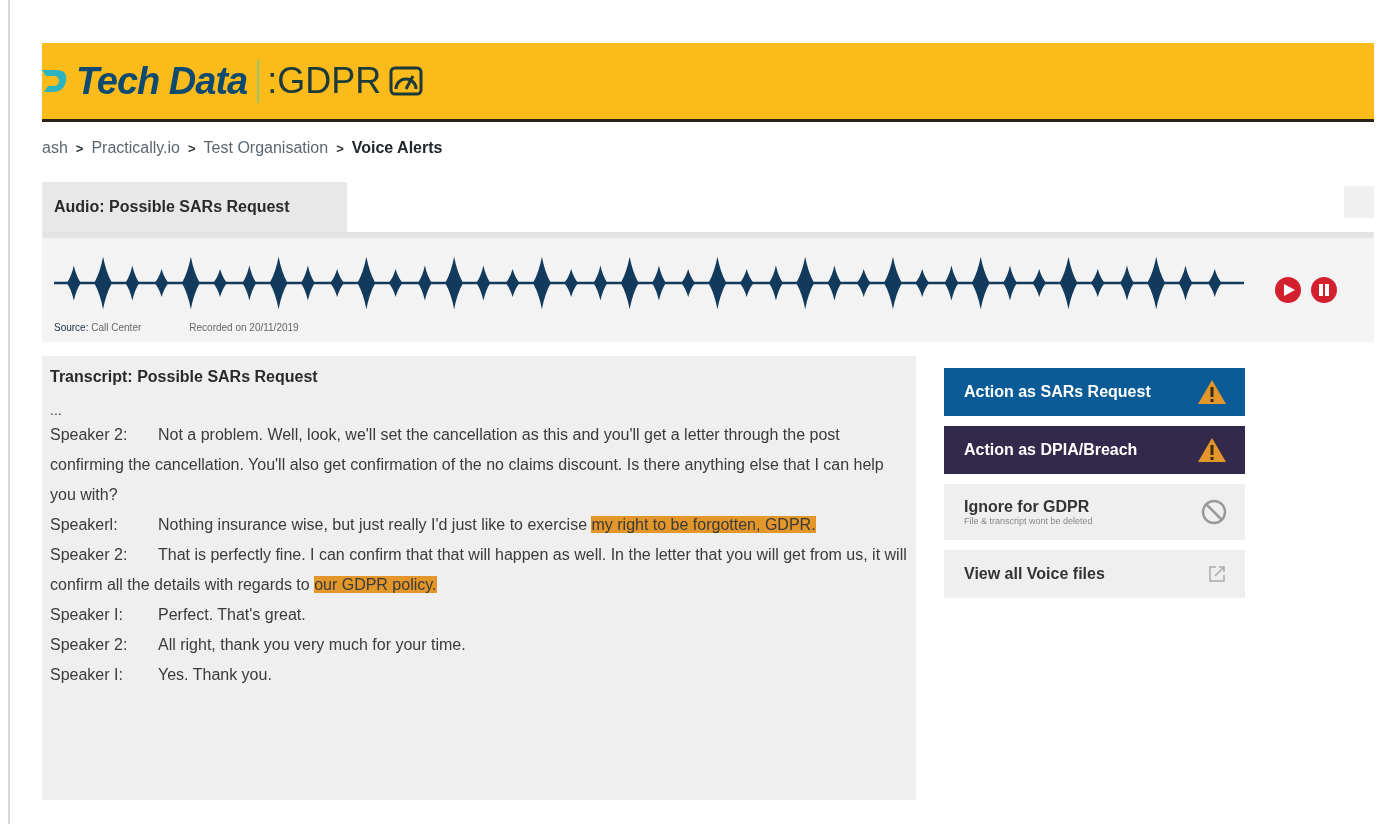 This screenshot has height=824, width=1396. What do you see at coordinates (1094, 574) in the screenshot?
I see `view-files-button: View all Voice files` at bounding box center [1094, 574].